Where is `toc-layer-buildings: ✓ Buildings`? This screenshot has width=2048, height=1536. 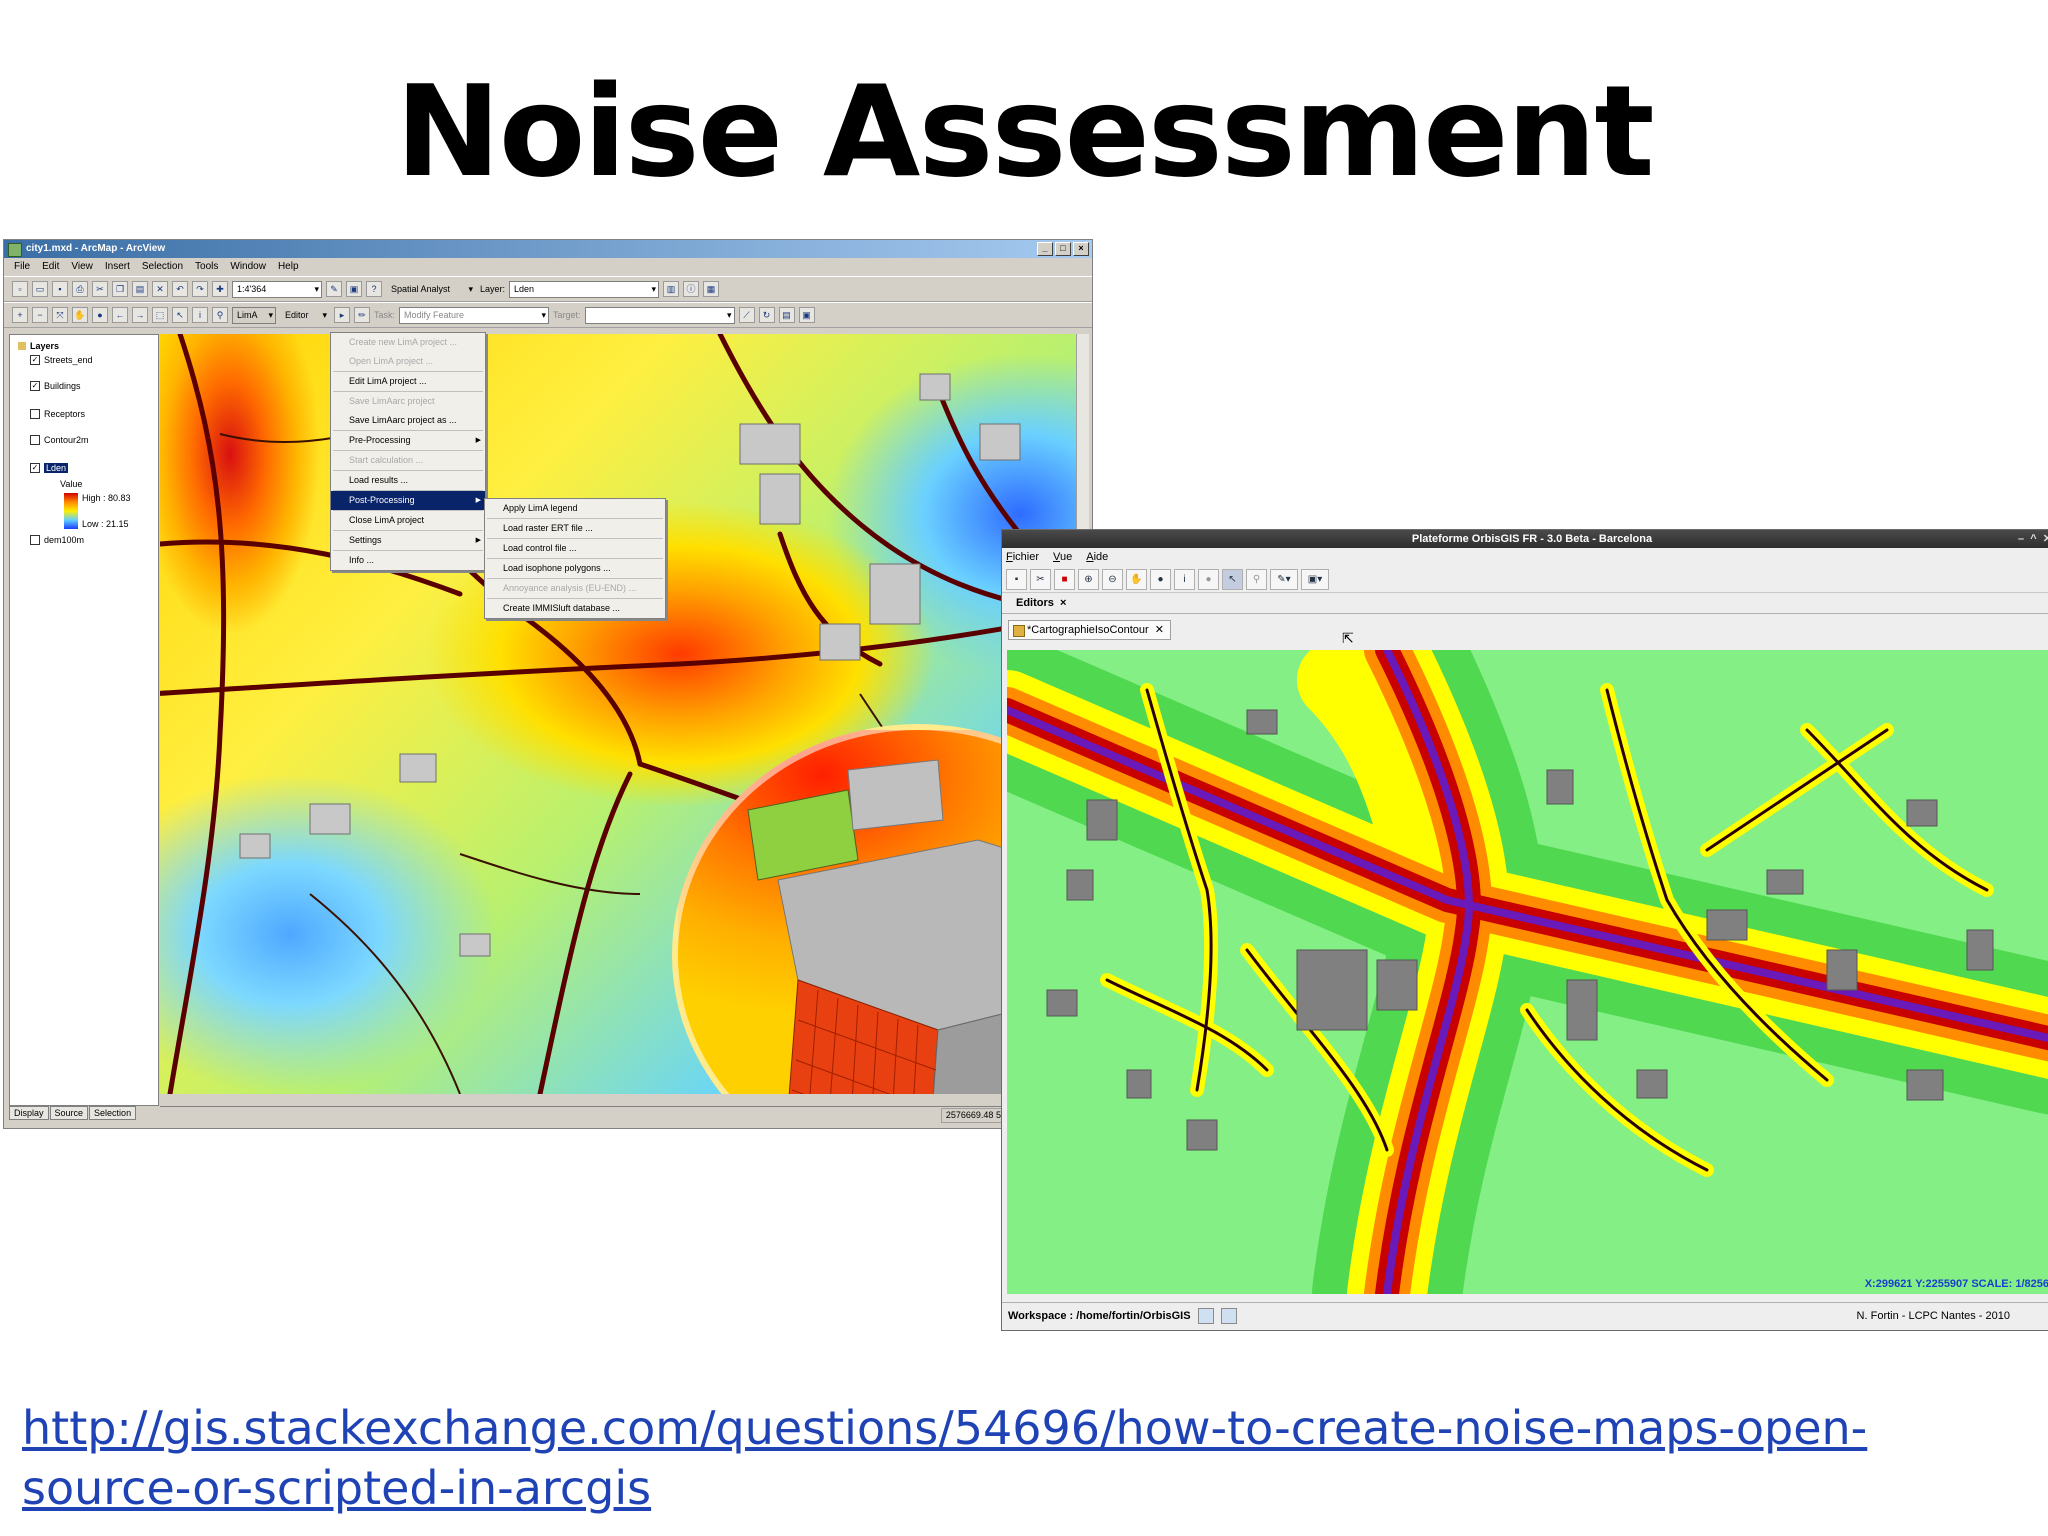 toc-layer-buildings: ✓ Buildings is located at coordinates (55, 386).